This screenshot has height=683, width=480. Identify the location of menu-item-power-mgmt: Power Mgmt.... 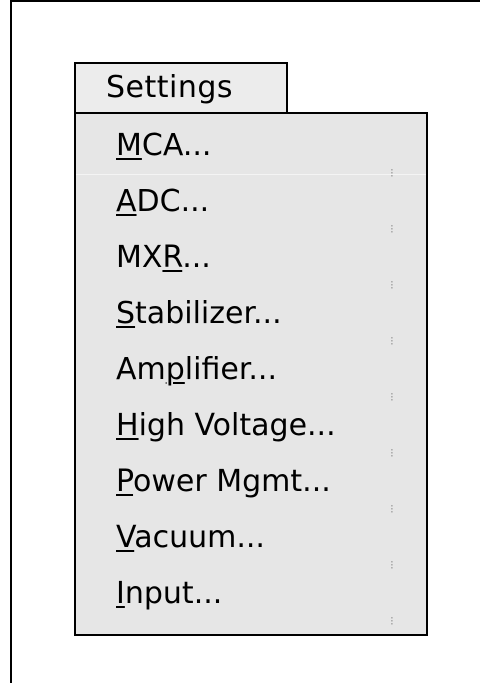
(223, 482).